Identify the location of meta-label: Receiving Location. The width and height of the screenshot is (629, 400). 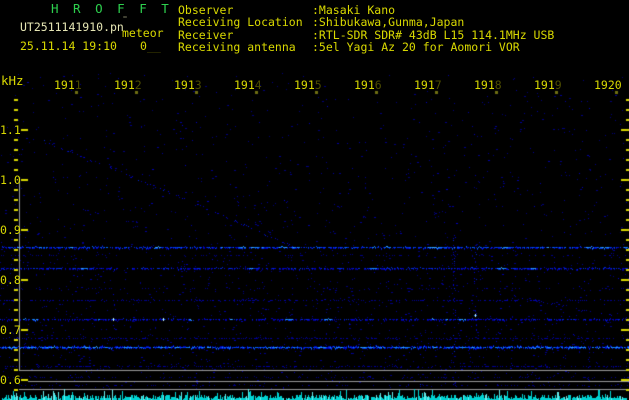
(240, 22).